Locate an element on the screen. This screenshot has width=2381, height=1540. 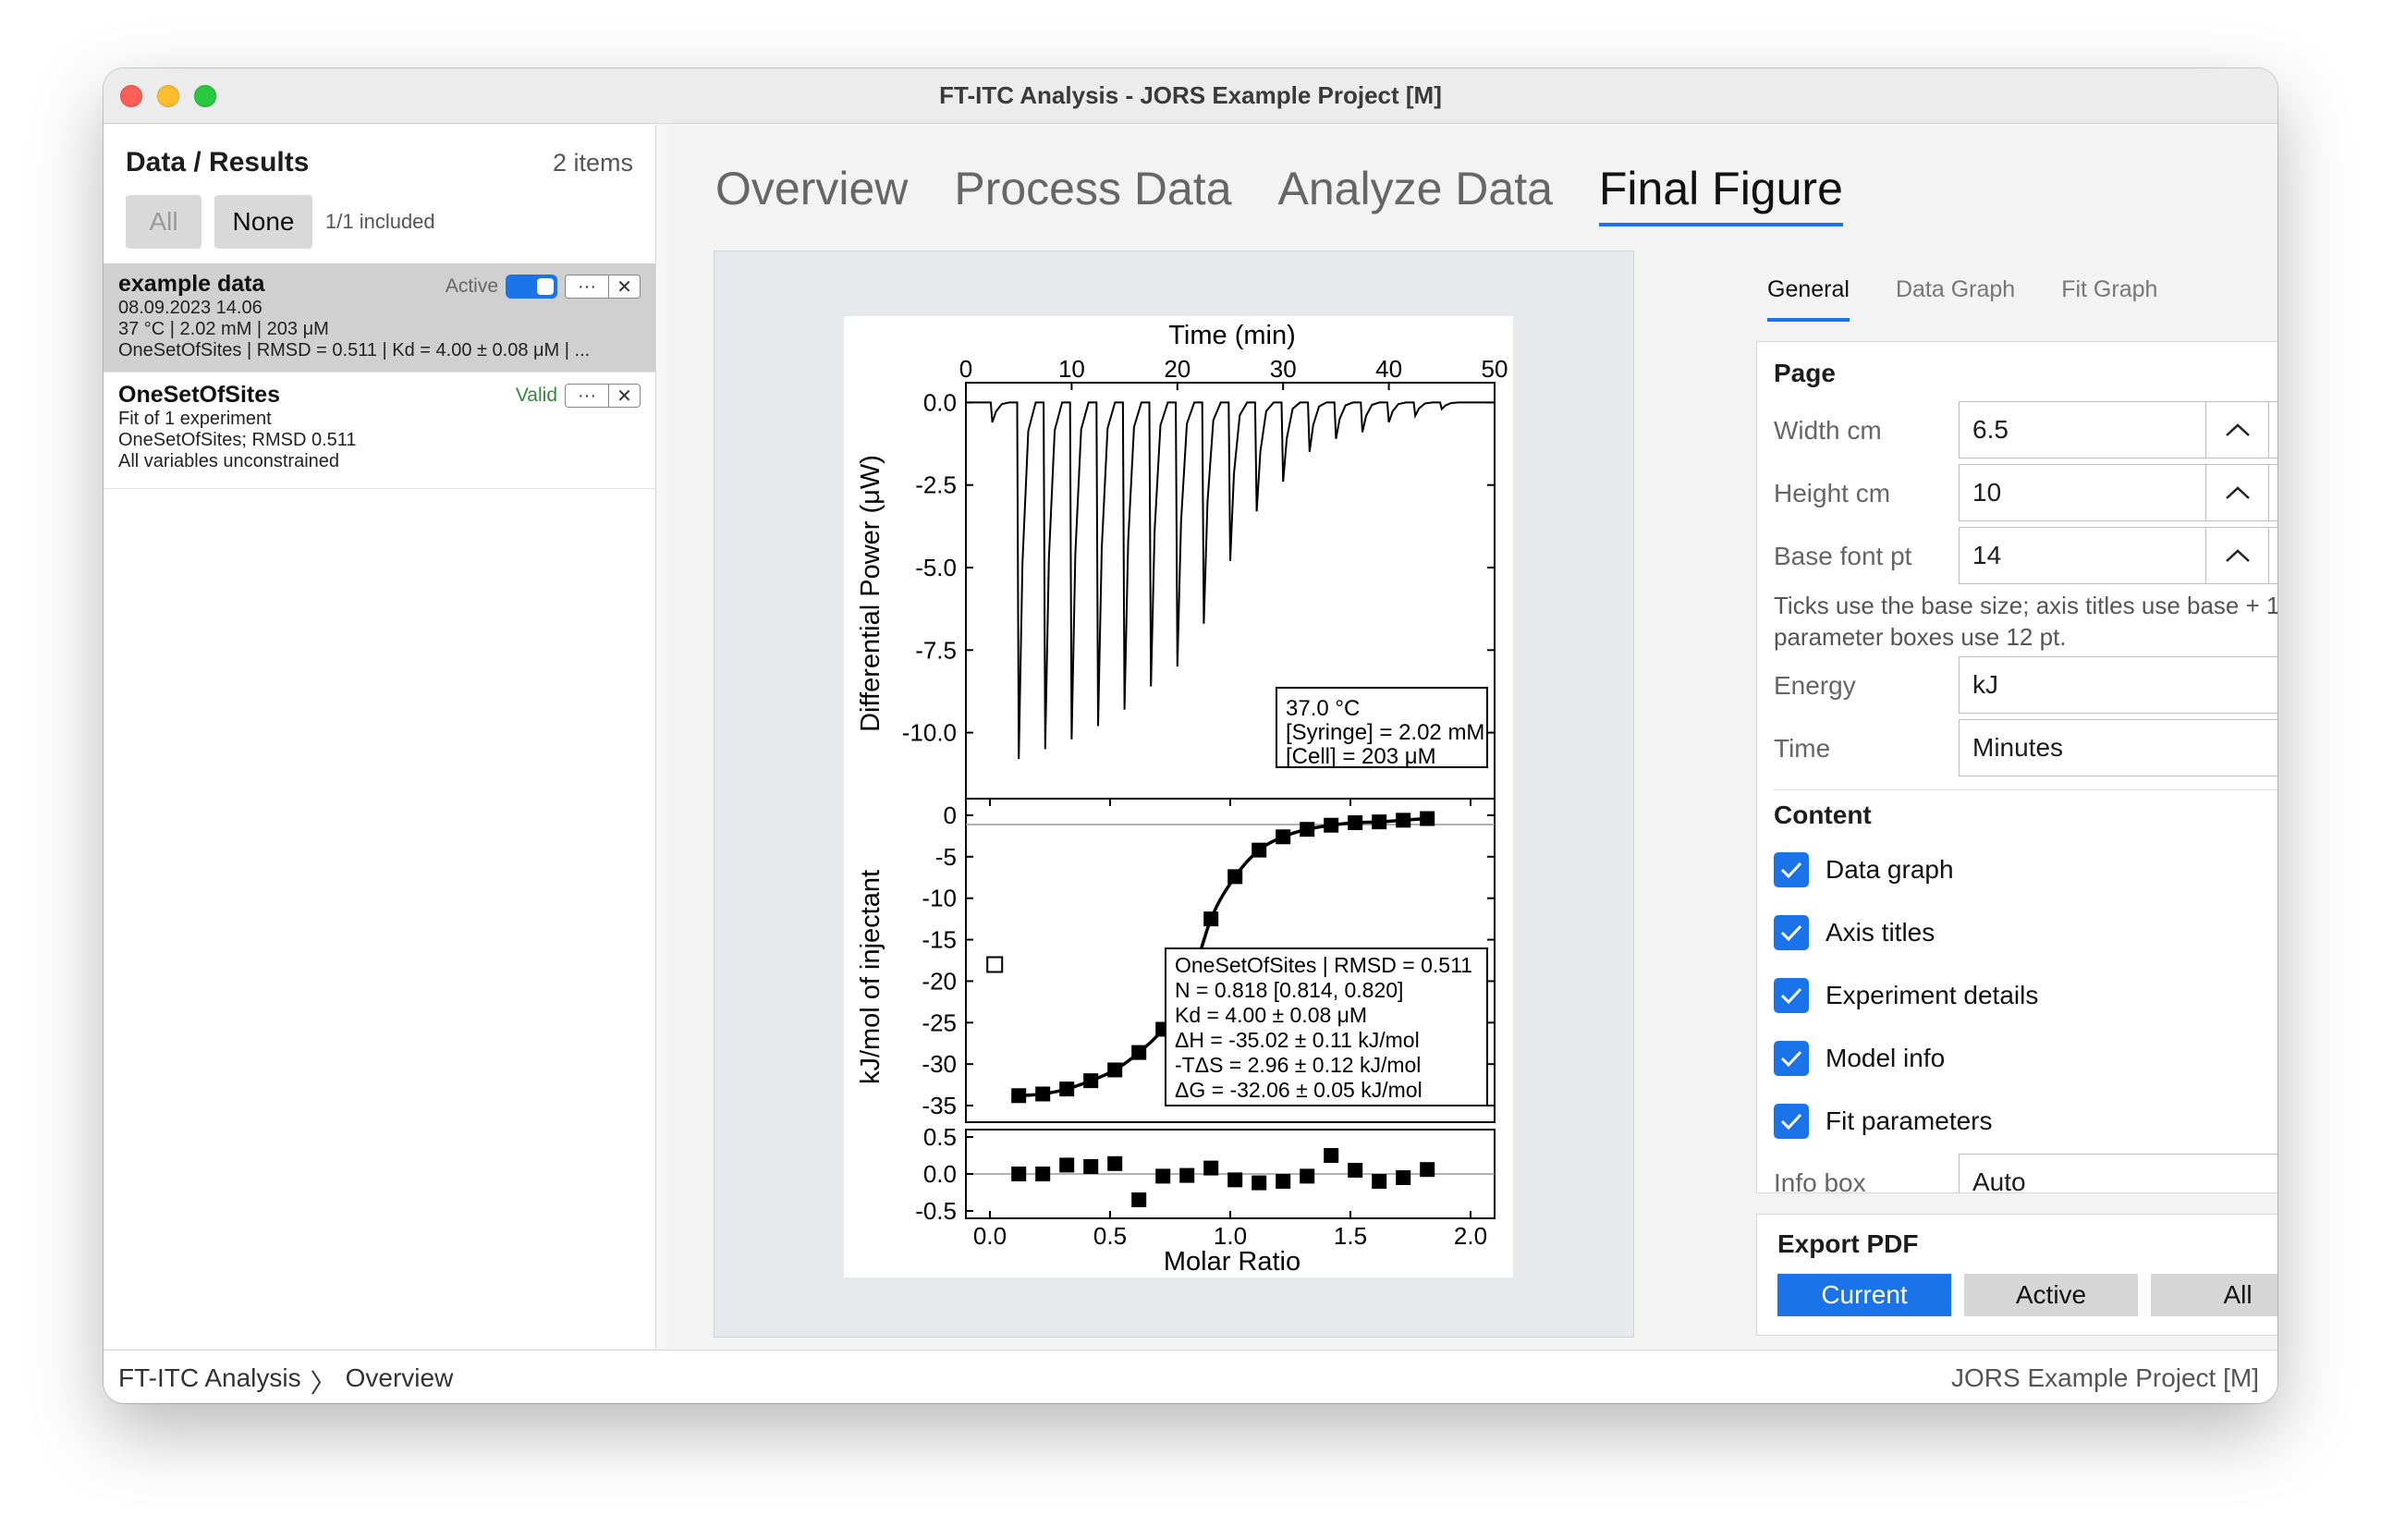
axis-titles-checkbox: Axis titles is located at coordinates (1854, 932).